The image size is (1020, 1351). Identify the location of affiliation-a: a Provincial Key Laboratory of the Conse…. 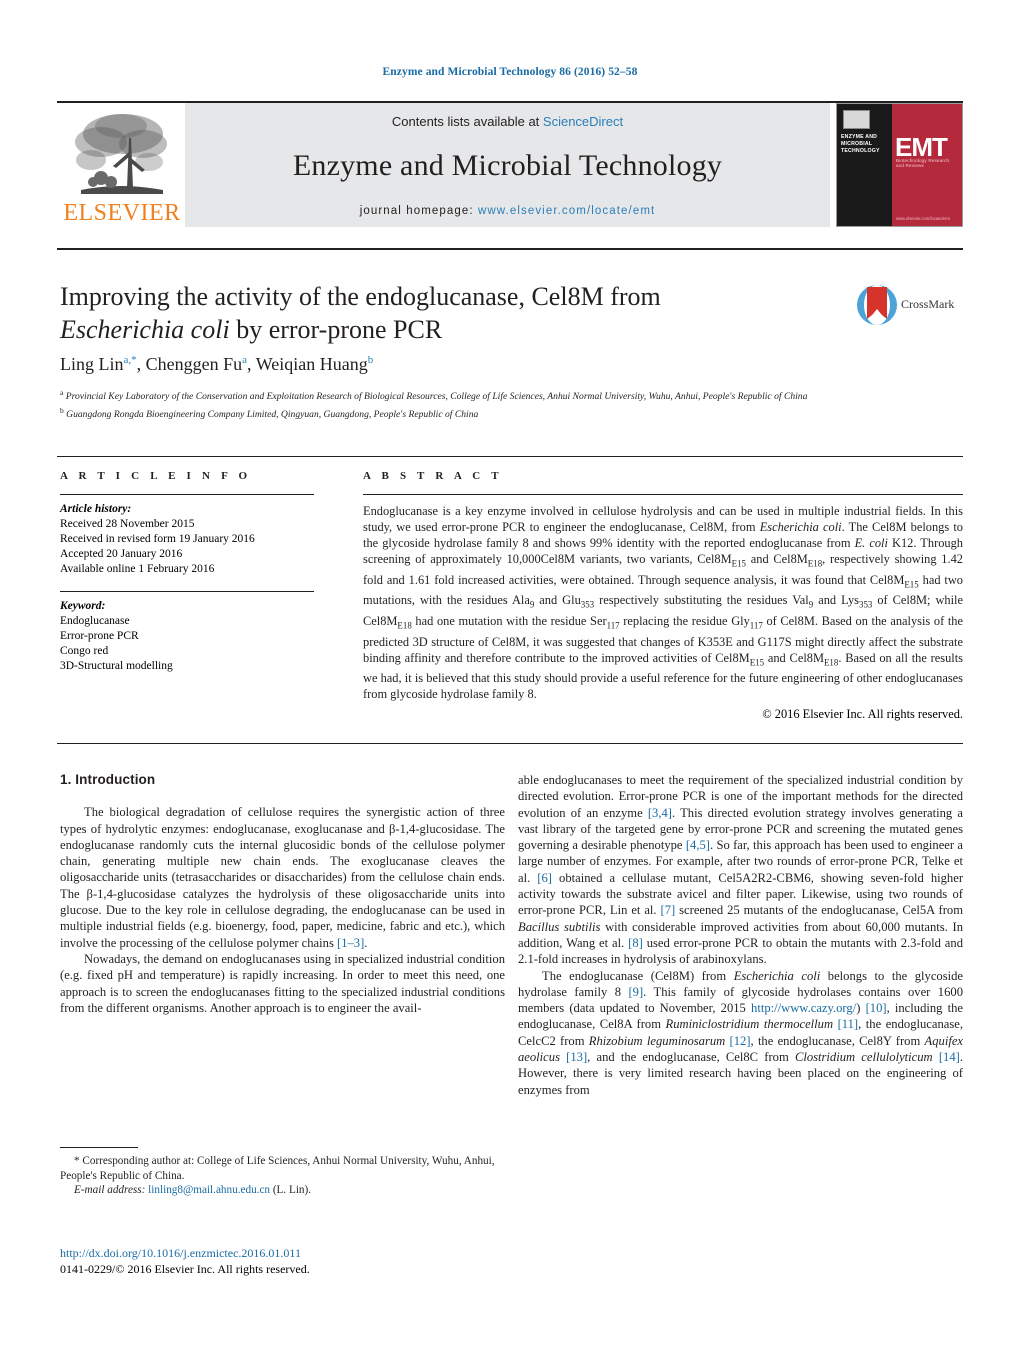
(460, 395).